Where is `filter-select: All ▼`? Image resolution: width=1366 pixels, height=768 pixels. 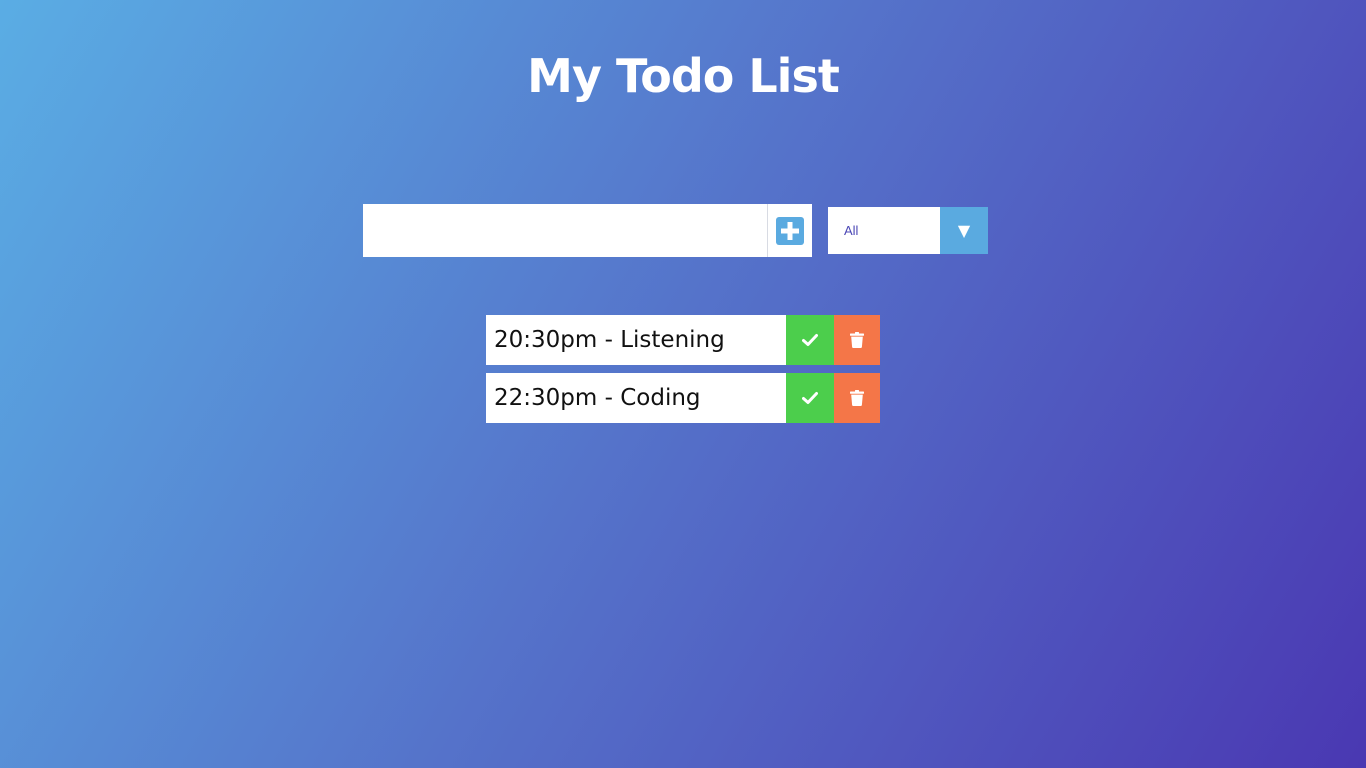
filter-select: All ▼ is located at coordinates (908, 230).